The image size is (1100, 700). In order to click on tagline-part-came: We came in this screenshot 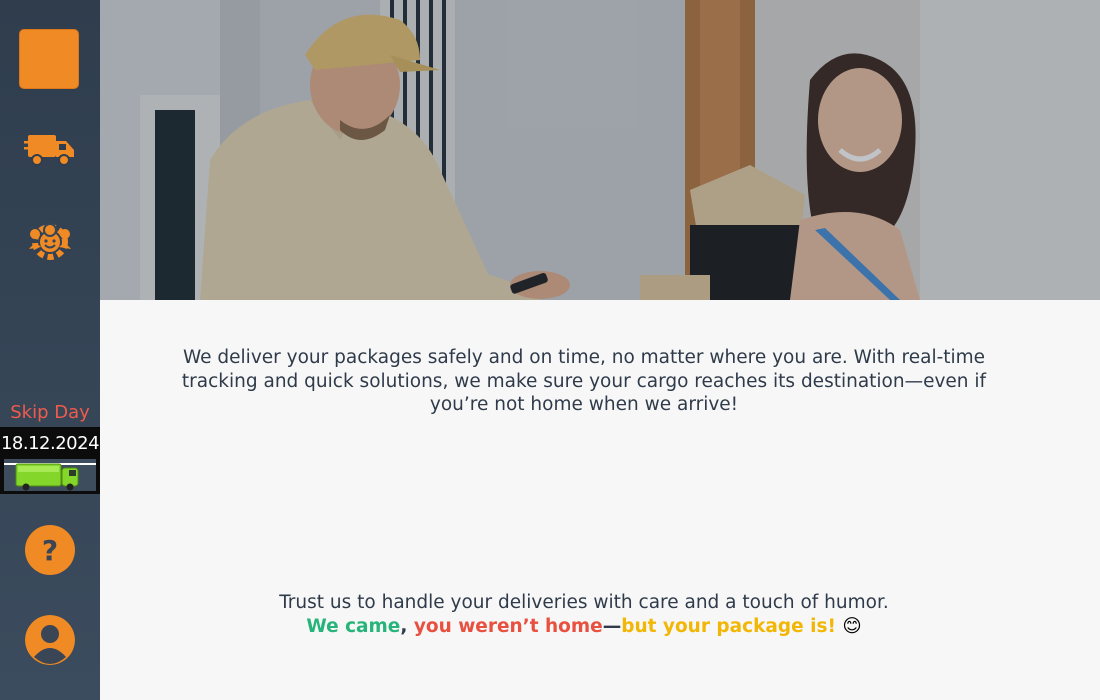, I will do `click(353, 626)`.